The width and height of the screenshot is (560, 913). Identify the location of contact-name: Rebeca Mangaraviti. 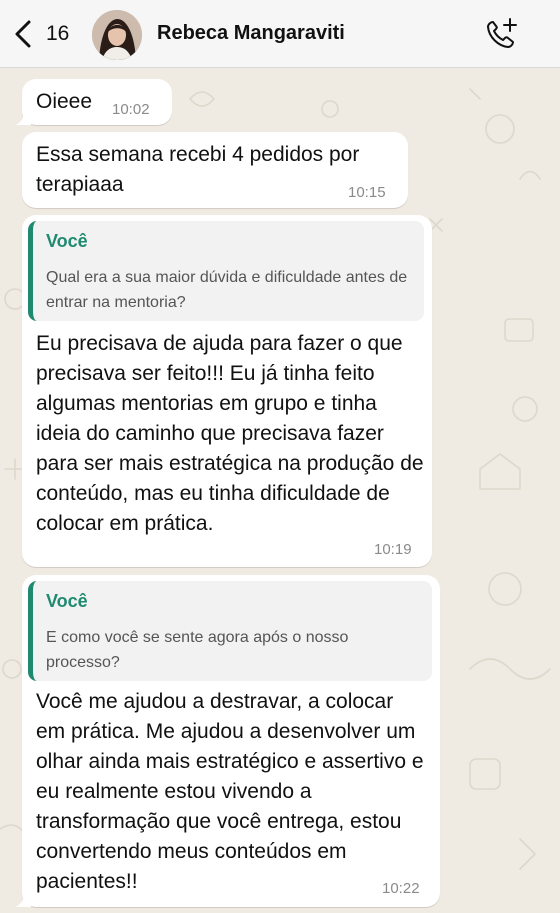
(251, 33).